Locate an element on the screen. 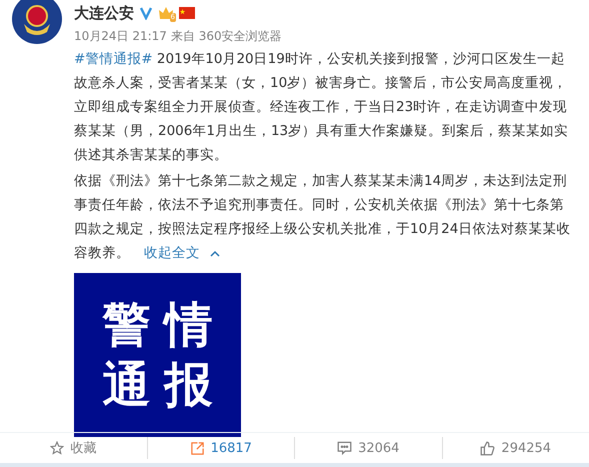  image-caption: 通报 is located at coordinates (164, 385).